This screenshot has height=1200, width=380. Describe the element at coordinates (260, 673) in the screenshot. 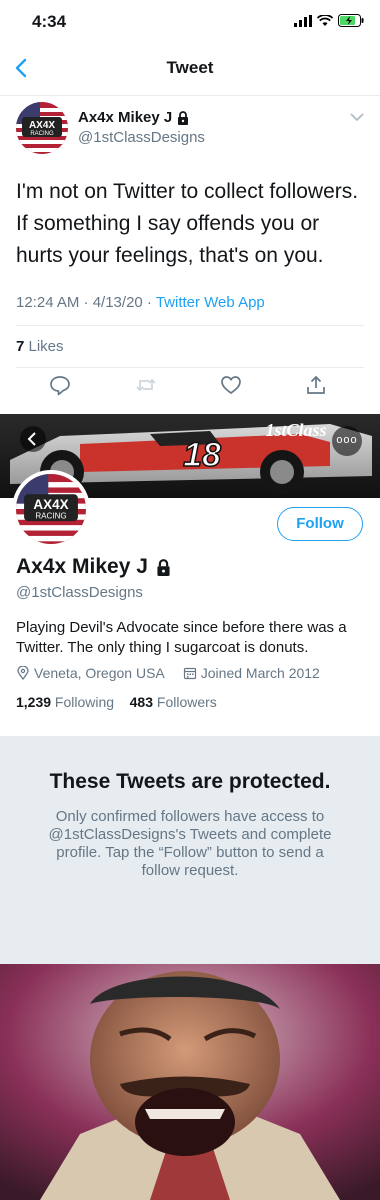

I see `profile-joined: Joined March 2012` at that location.